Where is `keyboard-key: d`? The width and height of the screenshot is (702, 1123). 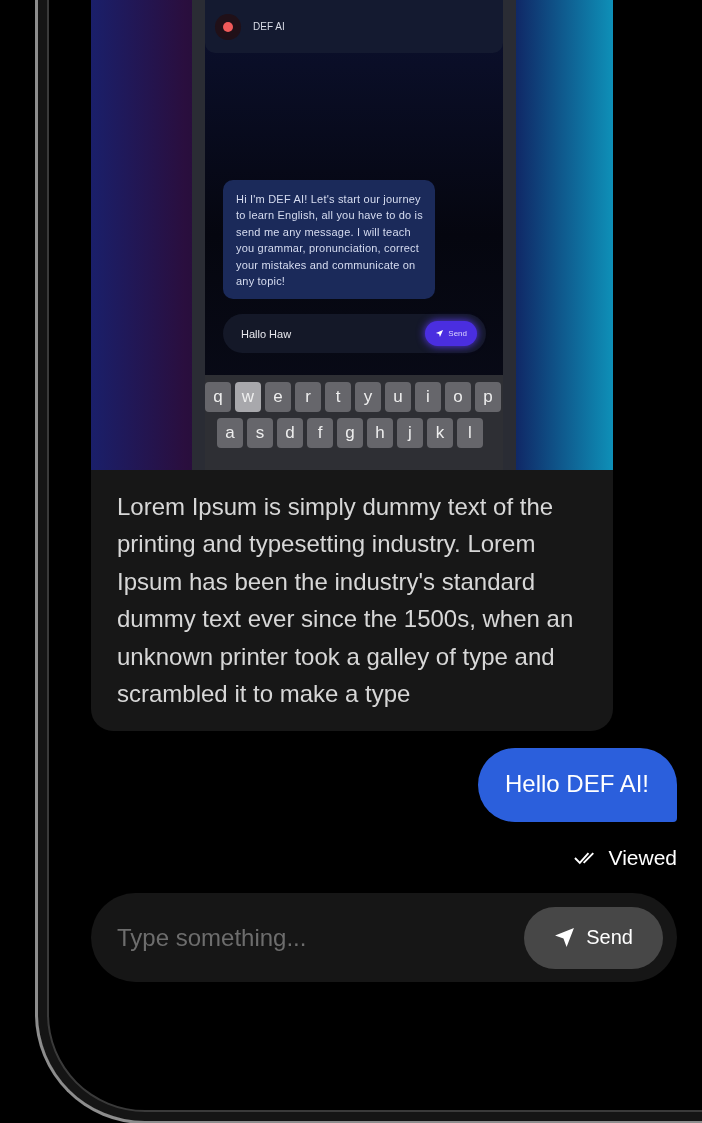 keyboard-key: d is located at coordinates (290, 433).